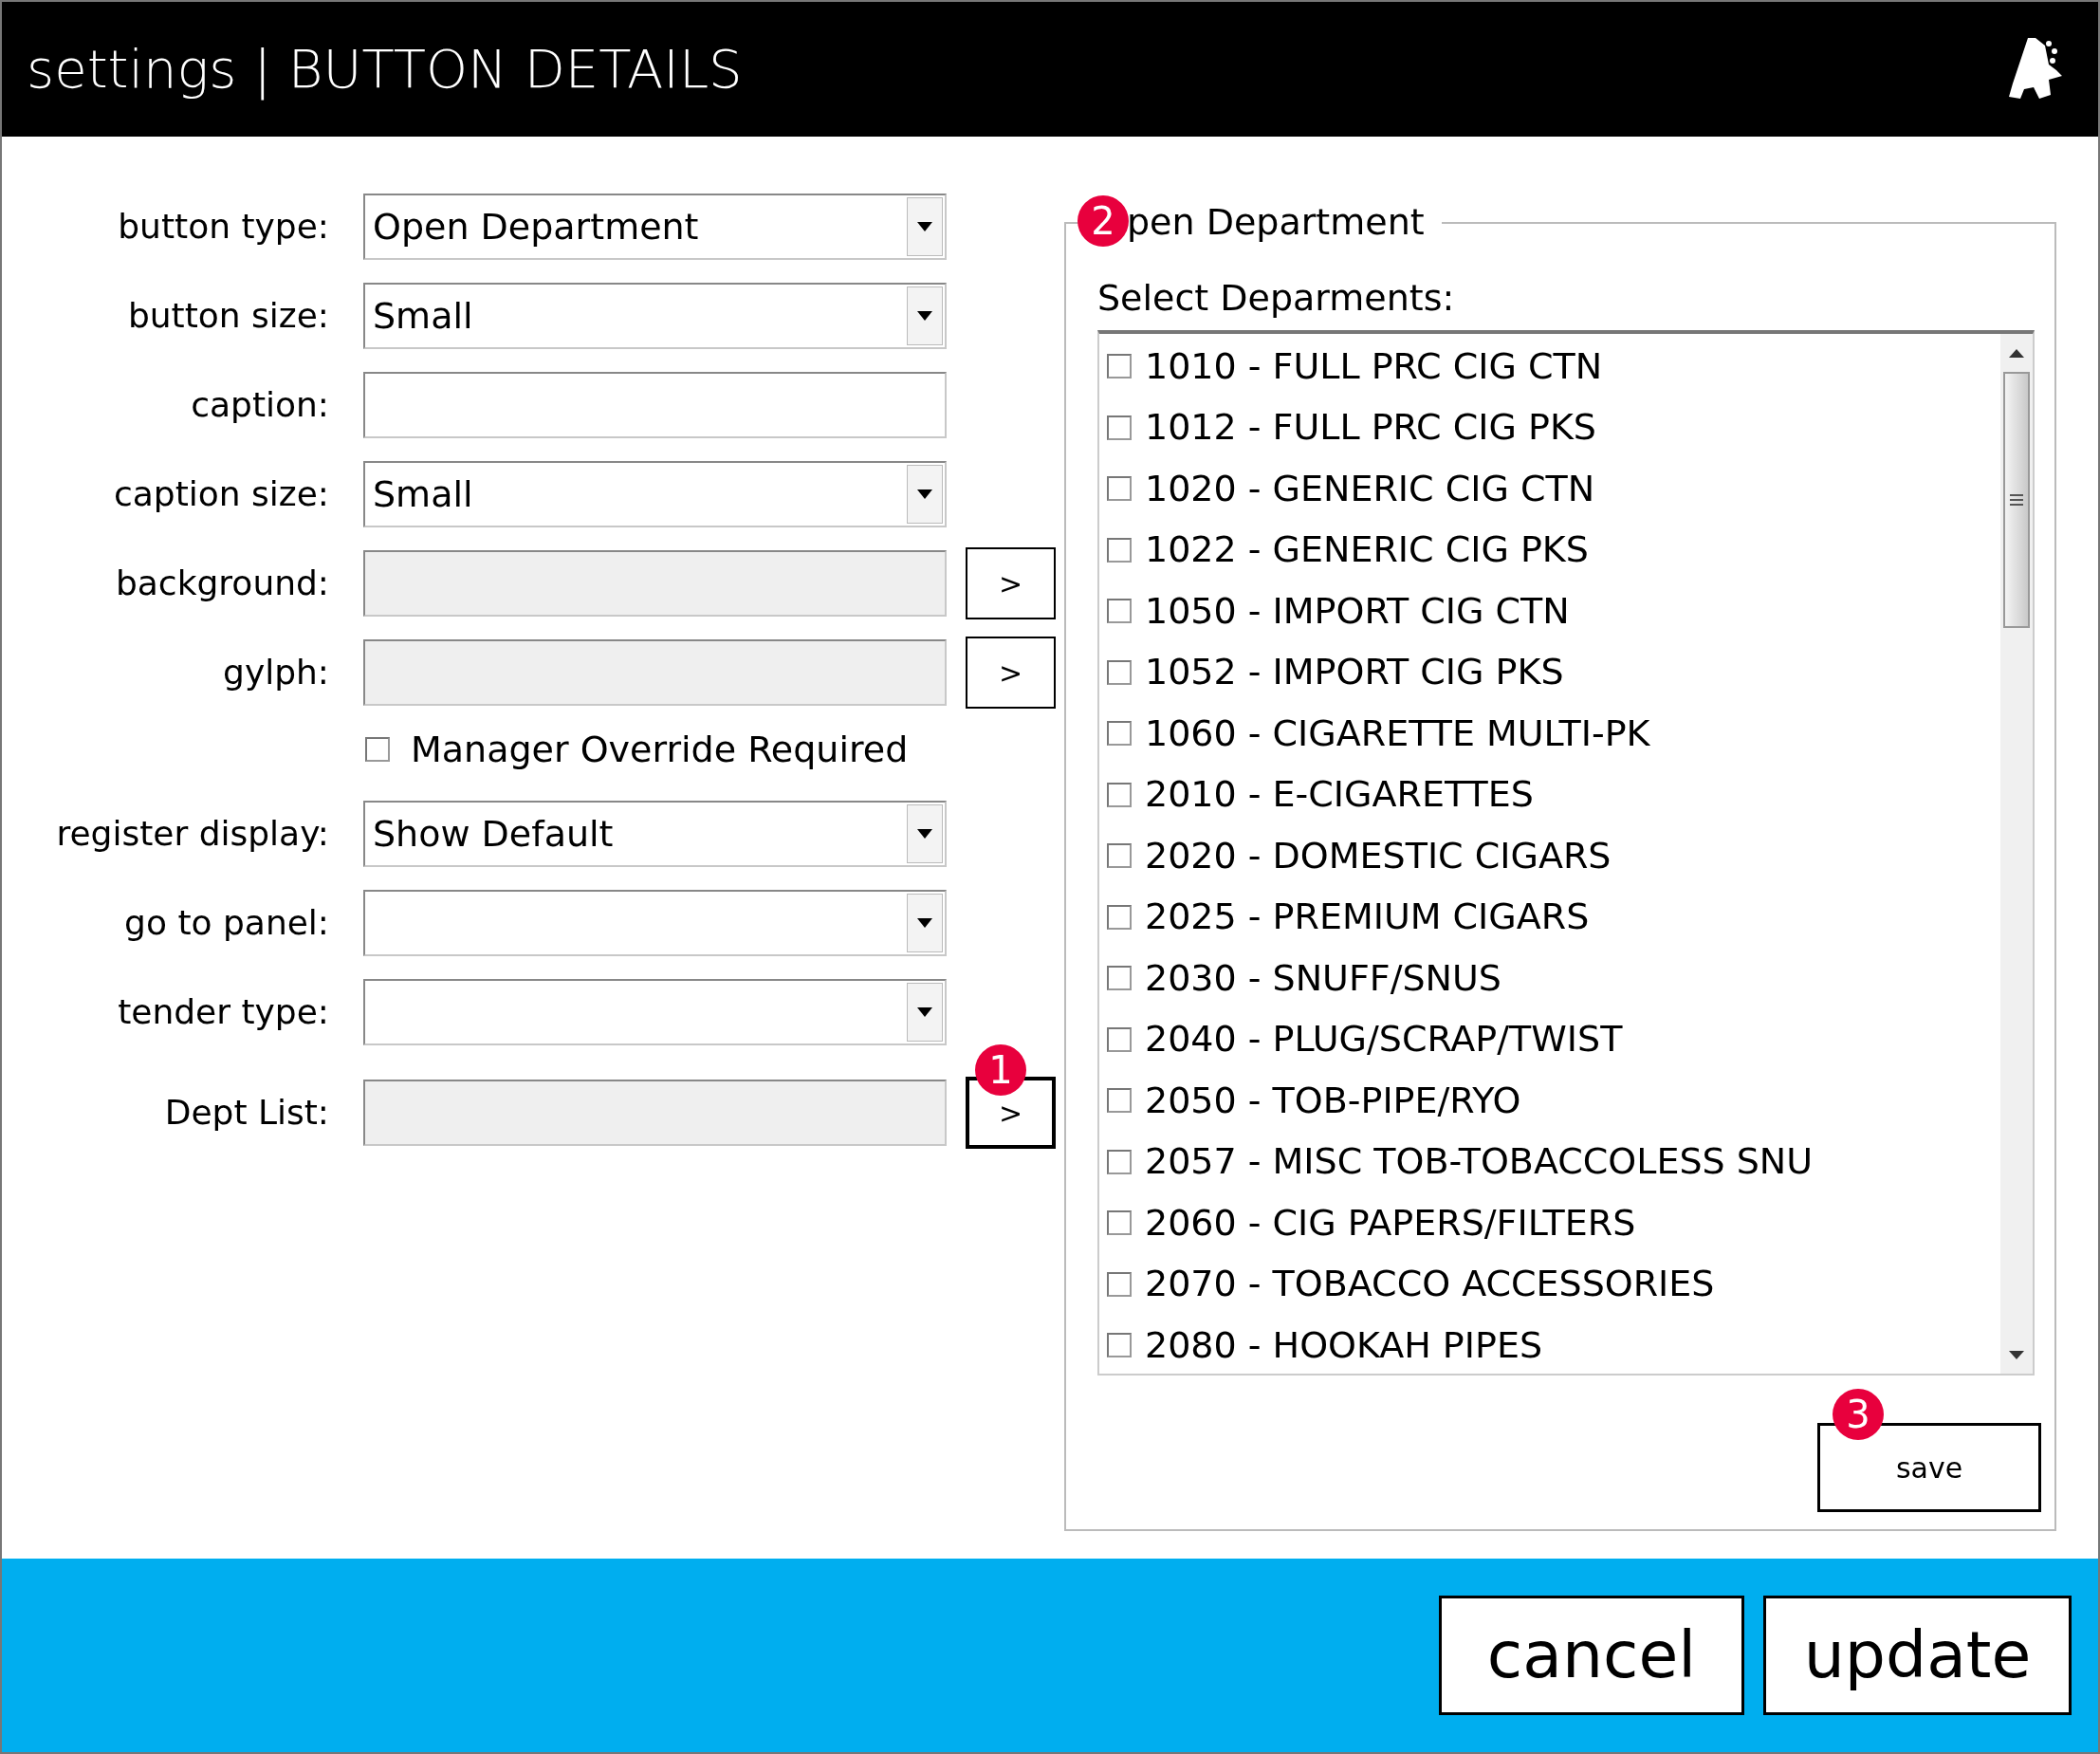 The width and height of the screenshot is (2100, 1754). I want to click on field-label: gylph:, so click(275, 672).